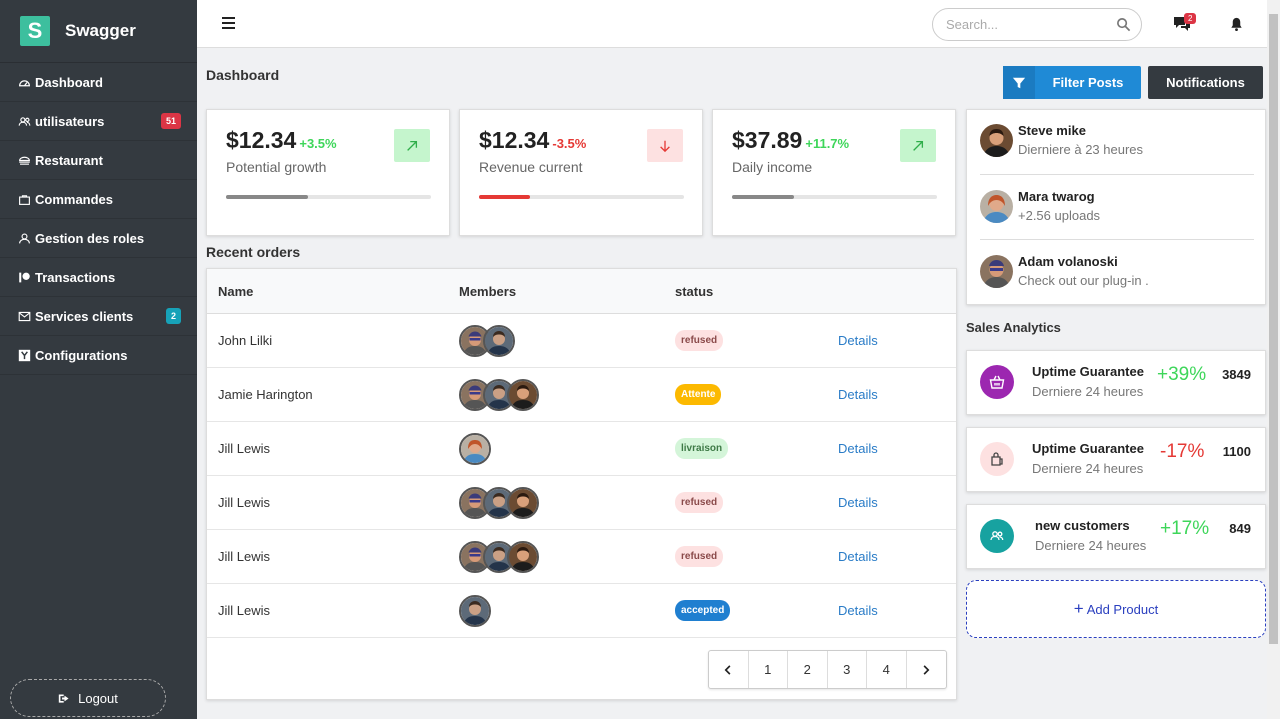 This screenshot has width=1280, height=719. I want to click on next-page-button, so click(927, 669).